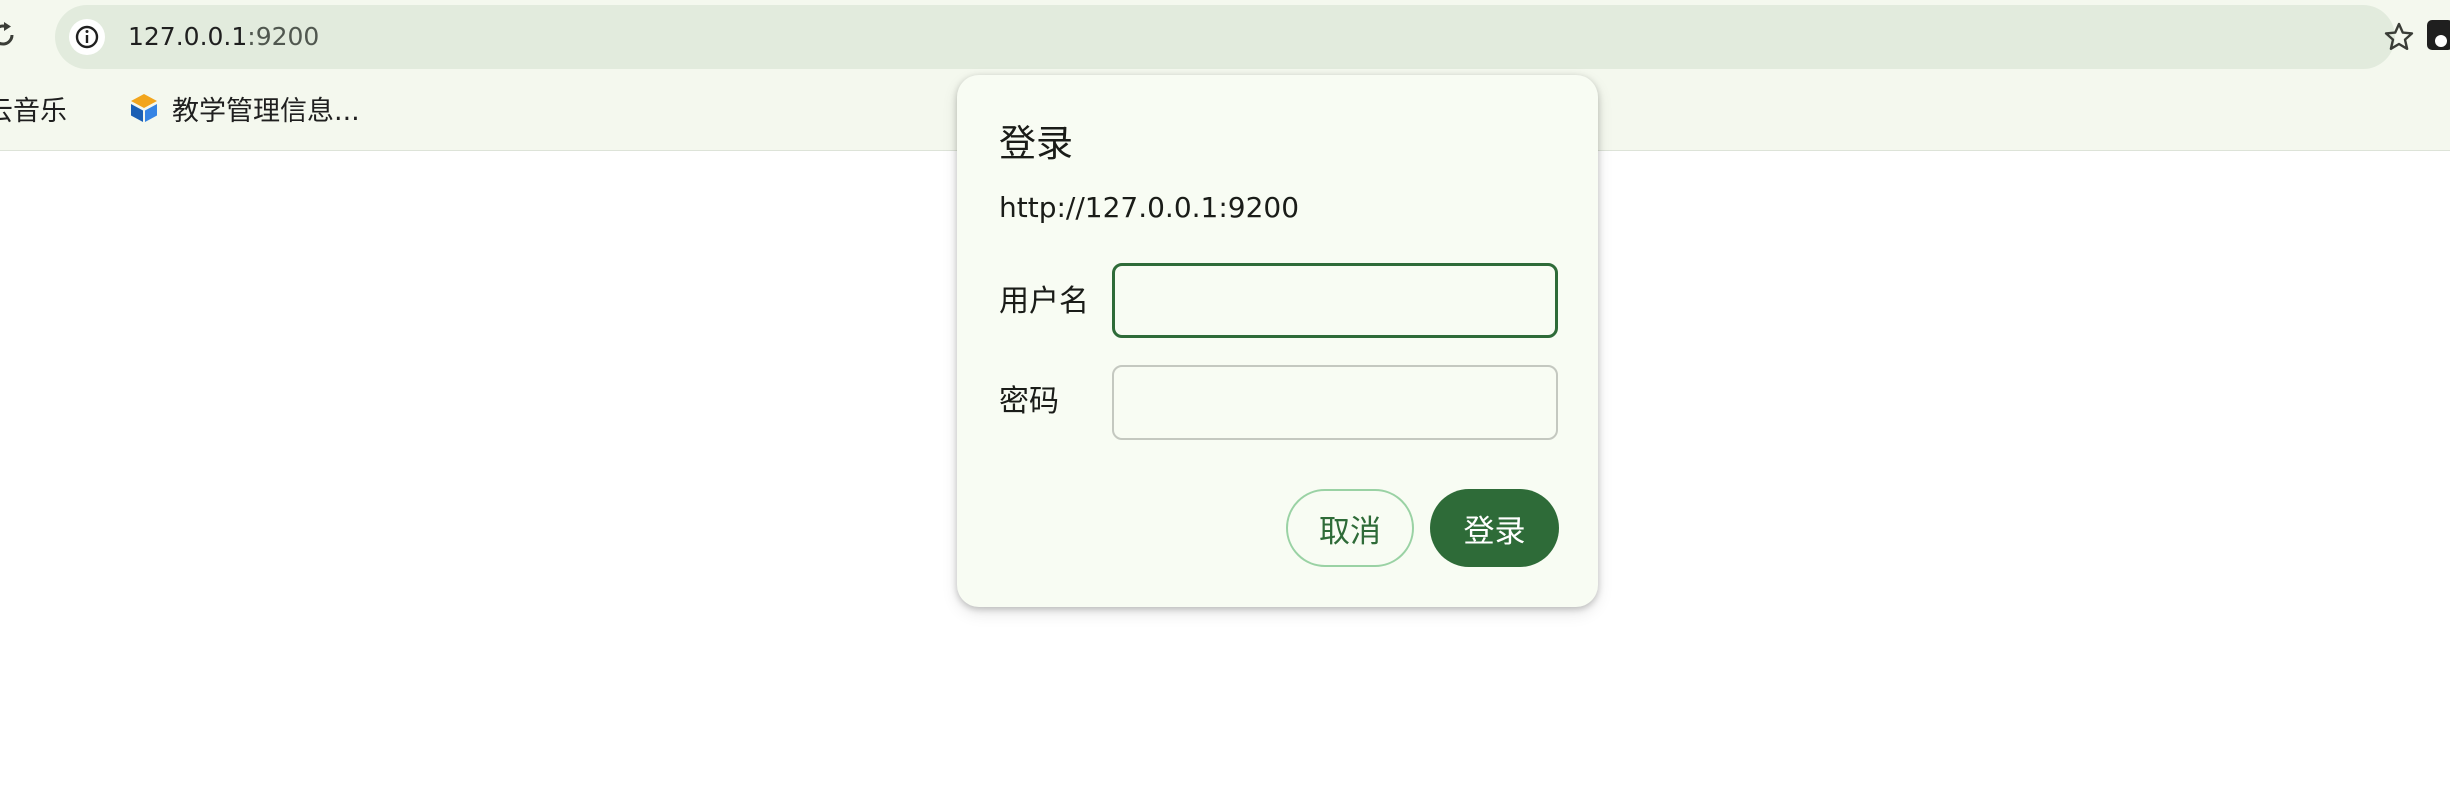  Describe the element at coordinates (1335, 402) in the screenshot. I see `password-input` at that location.